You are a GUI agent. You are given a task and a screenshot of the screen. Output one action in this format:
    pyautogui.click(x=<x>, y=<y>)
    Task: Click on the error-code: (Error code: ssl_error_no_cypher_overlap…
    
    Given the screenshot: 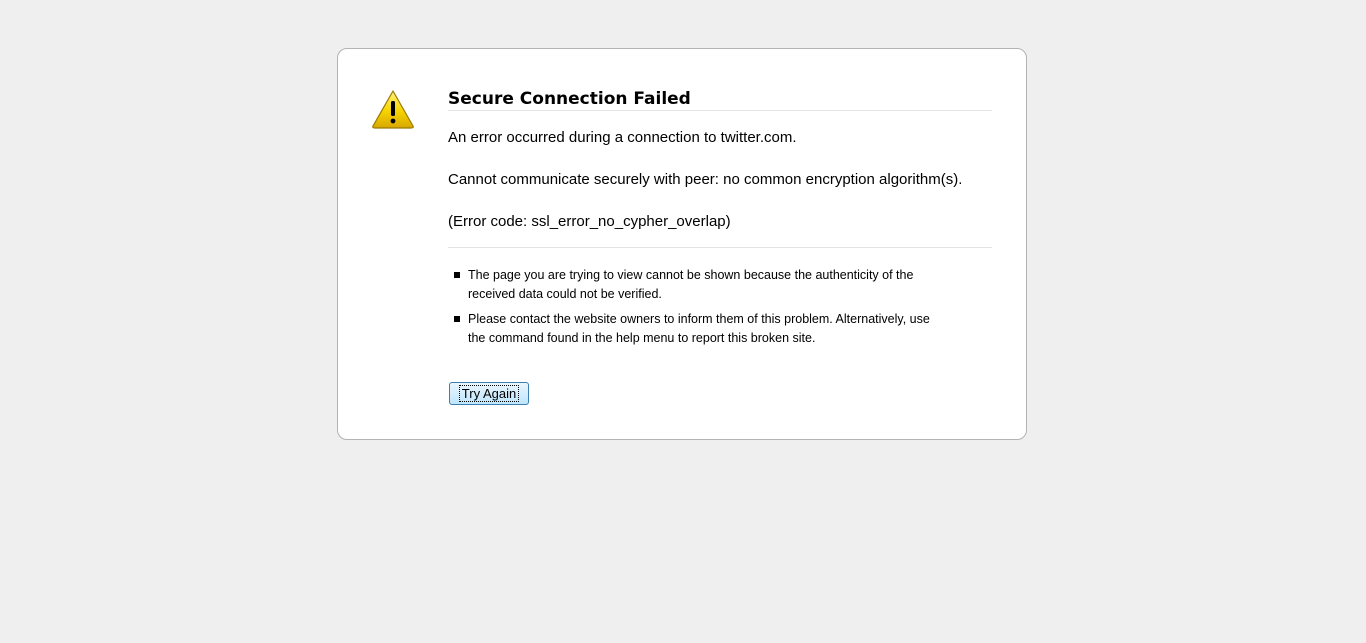 What is the action you would take?
    pyautogui.click(x=589, y=221)
    